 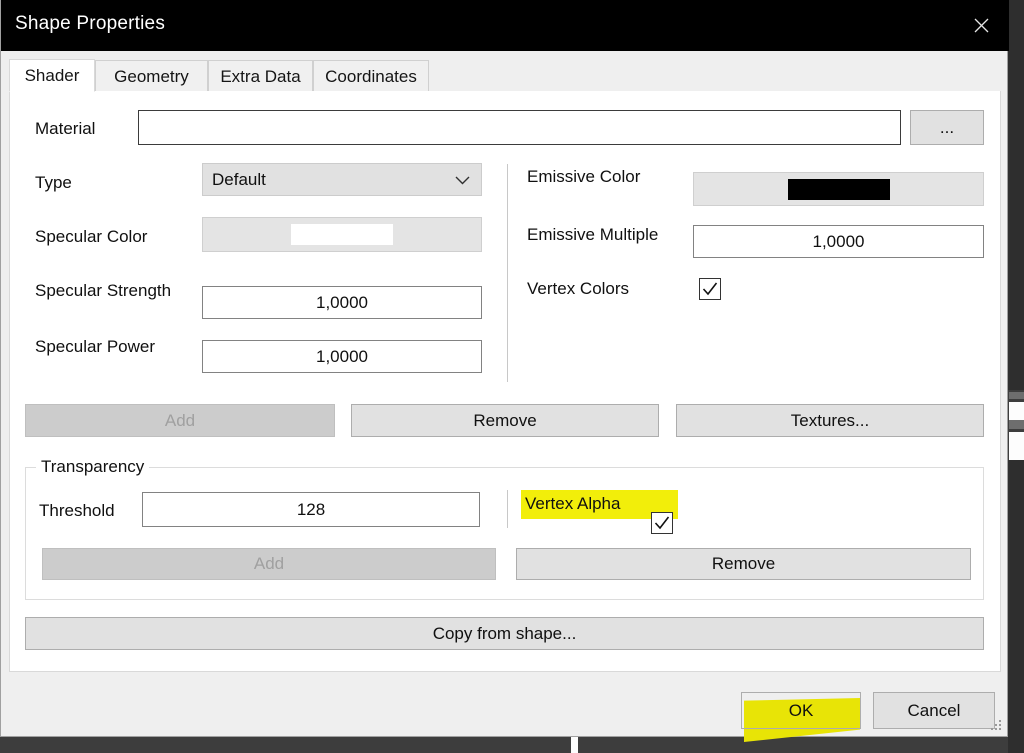 I want to click on threshold-input: 128, so click(x=311, y=509).